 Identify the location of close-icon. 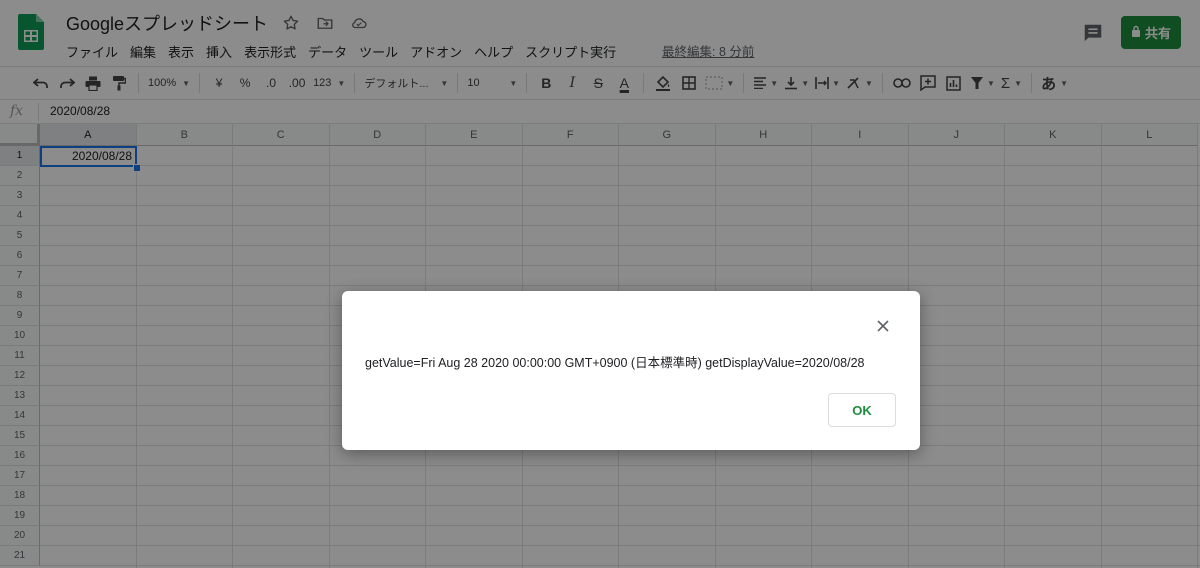
(883, 326).